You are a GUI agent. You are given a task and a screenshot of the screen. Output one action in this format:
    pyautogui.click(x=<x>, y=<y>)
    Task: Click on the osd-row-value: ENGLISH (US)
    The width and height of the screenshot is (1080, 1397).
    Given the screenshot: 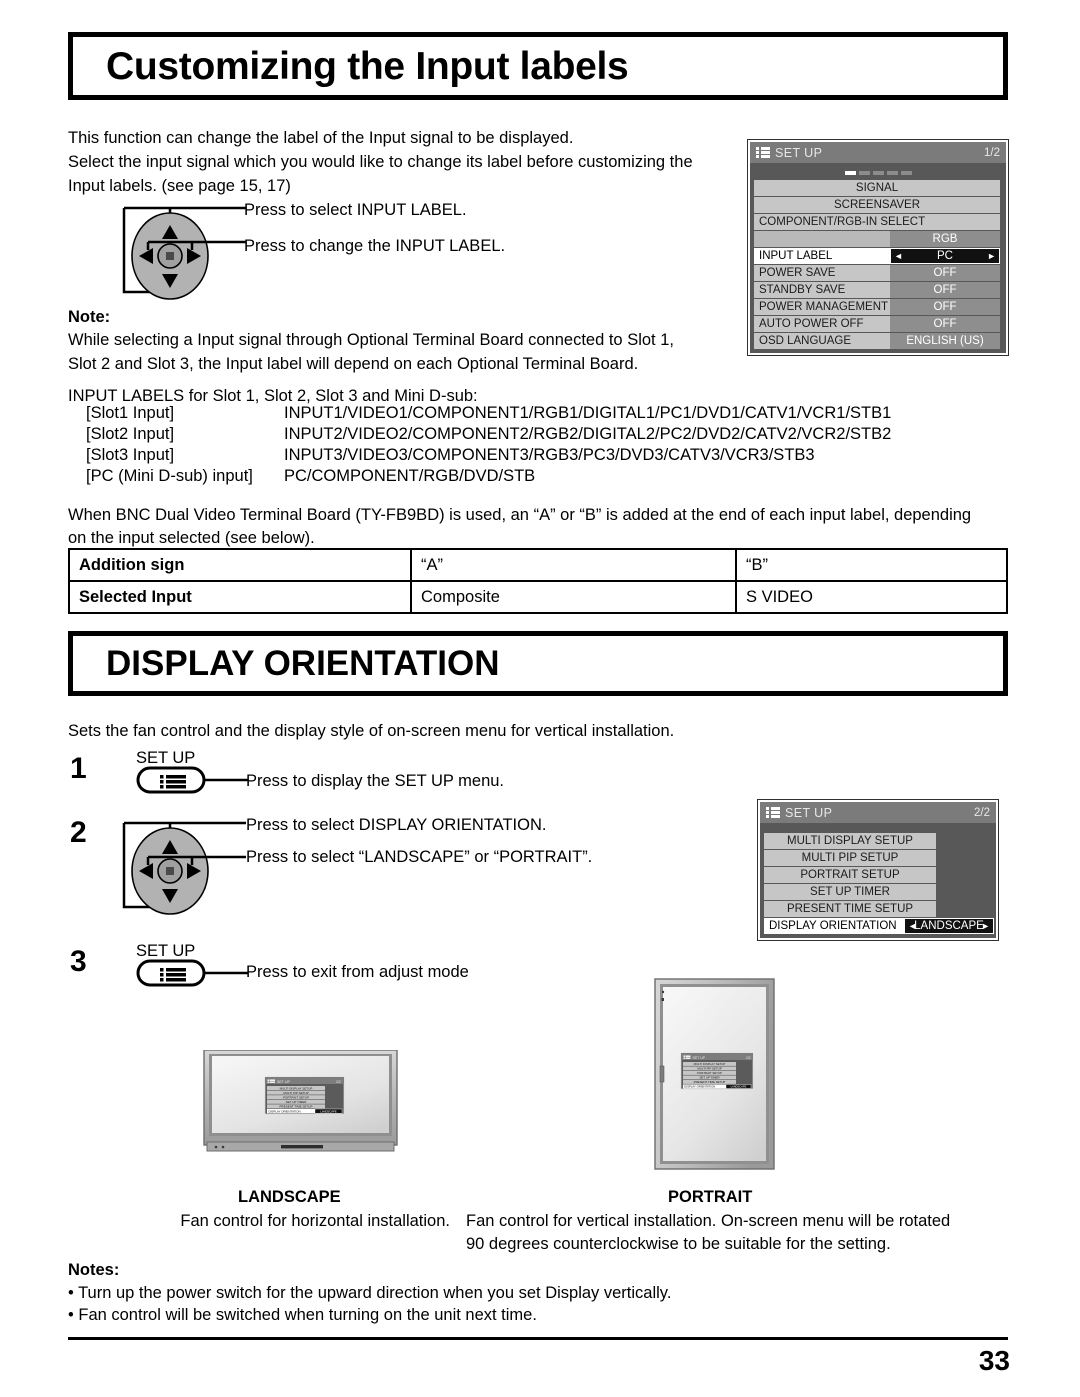 What is the action you would take?
    pyautogui.click(x=945, y=341)
    